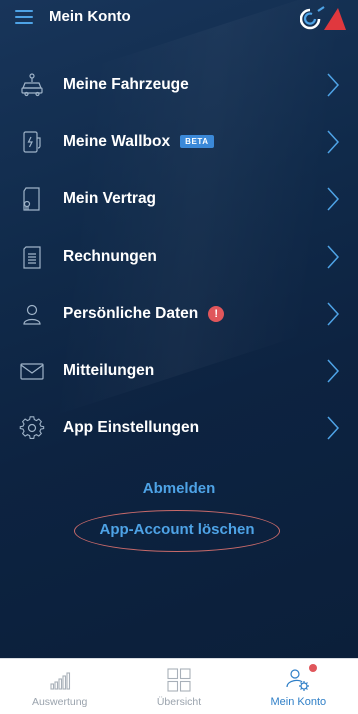  I want to click on menu-item-app-settings: App Einstellungen, so click(179, 428).